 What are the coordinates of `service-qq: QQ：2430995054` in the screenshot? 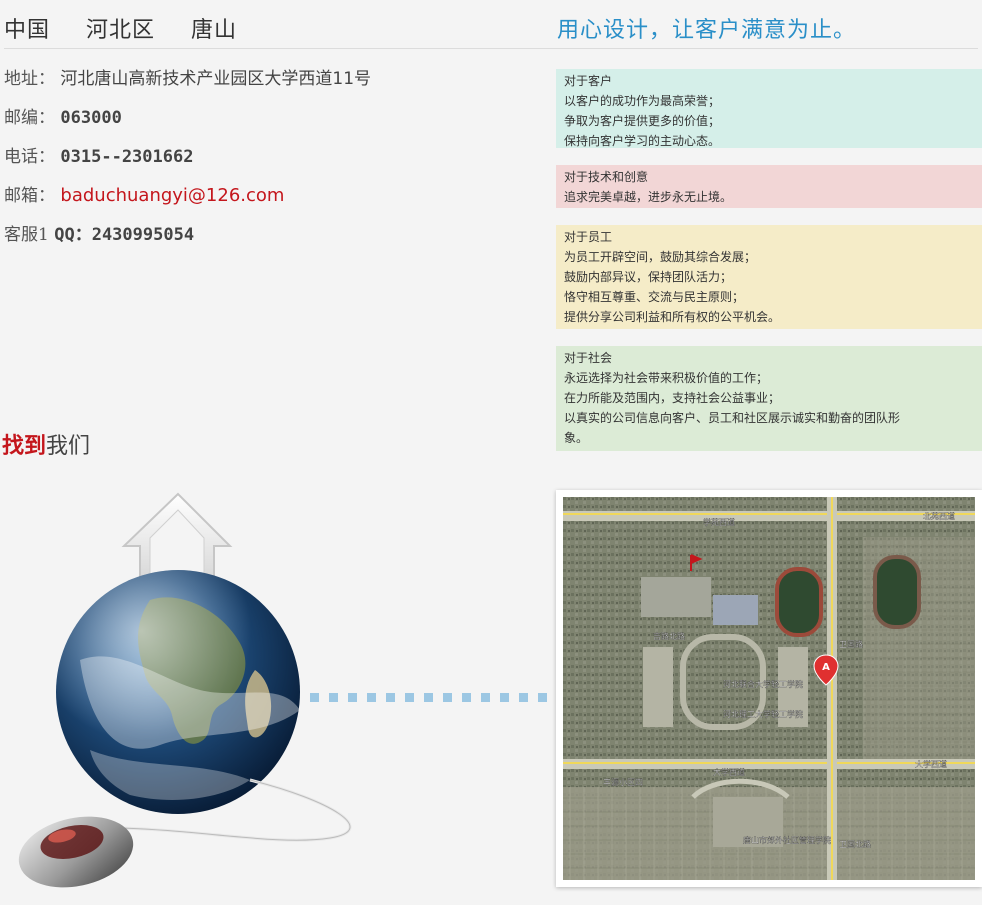 It's located at (124, 235).